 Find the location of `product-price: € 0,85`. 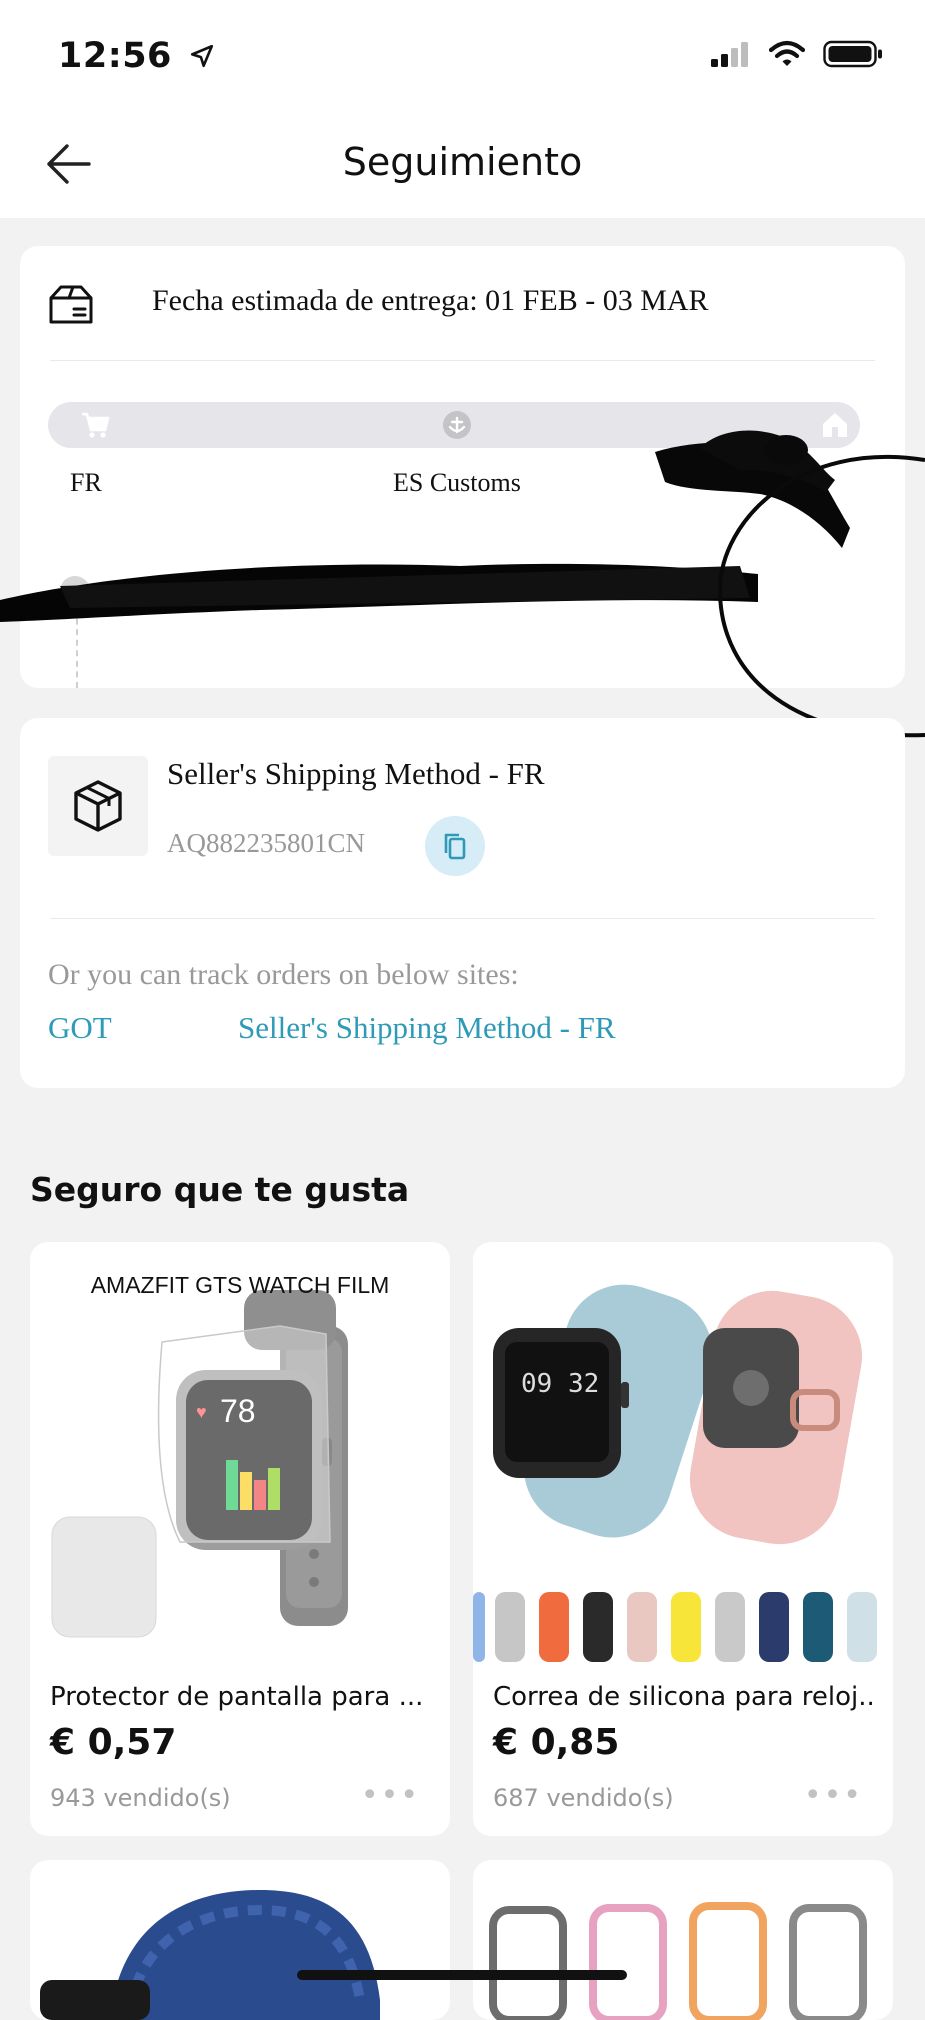

product-price: € 0,85 is located at coordinates (556, 1742).